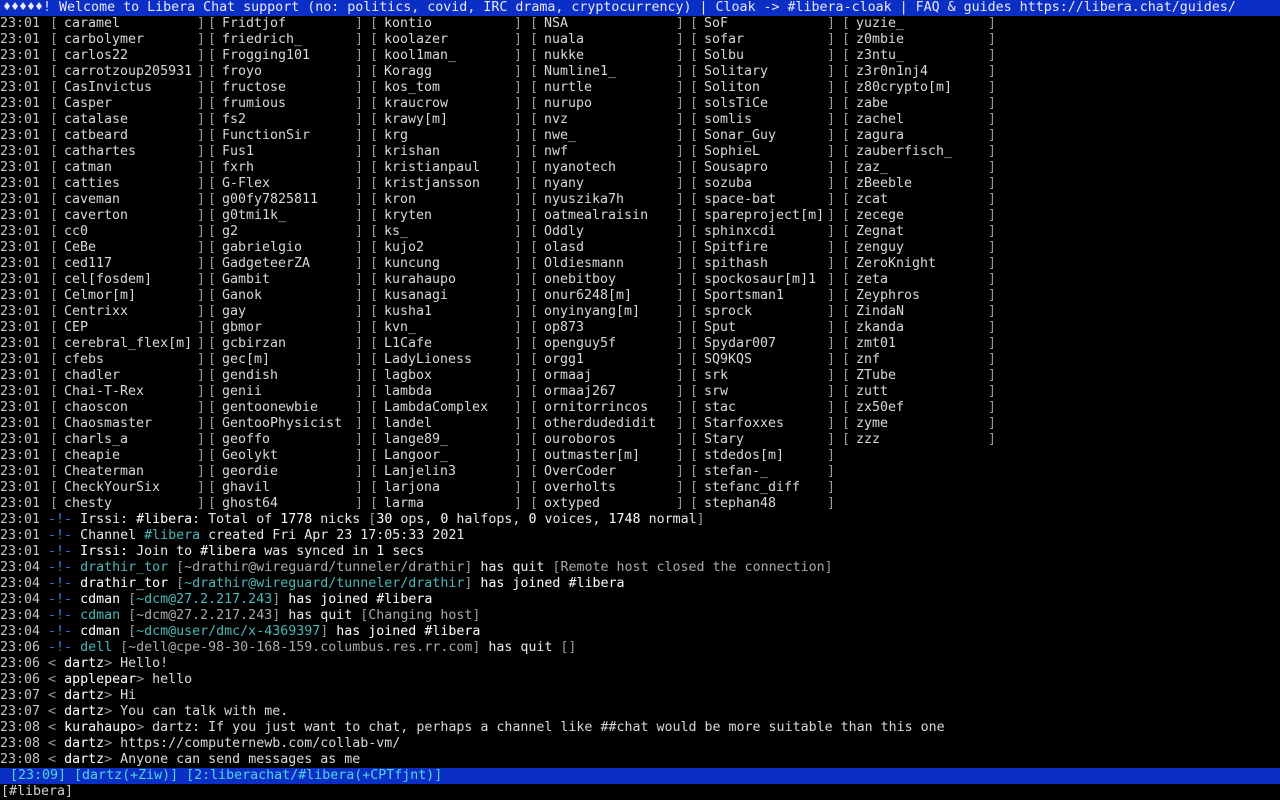 This screenshot has width=1280, height=800. What do you see at coordinates (880, 407) in the screenshot?
I see `nick-entry: zx50ef` at bounding box center [880, 407].